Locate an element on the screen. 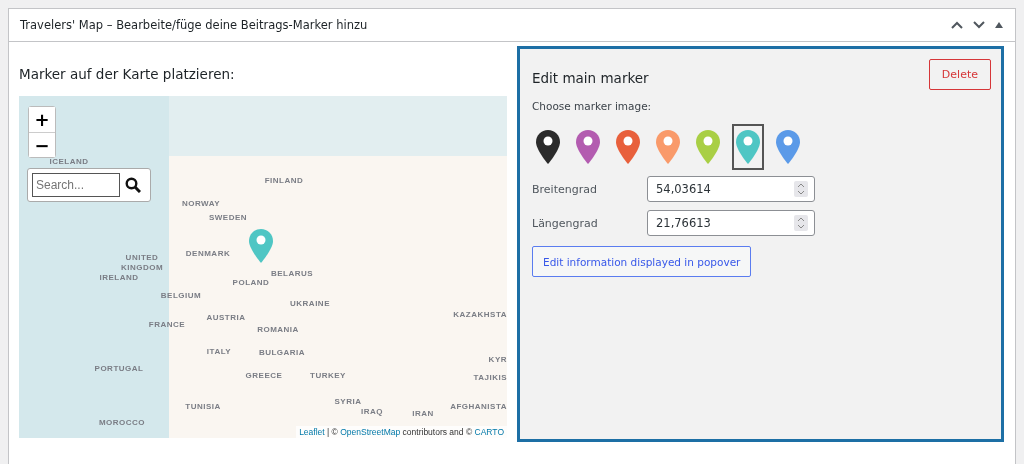 This screenshot has width=1024, height=464. country-label: BELARUS is located at coordinates (292, 273).